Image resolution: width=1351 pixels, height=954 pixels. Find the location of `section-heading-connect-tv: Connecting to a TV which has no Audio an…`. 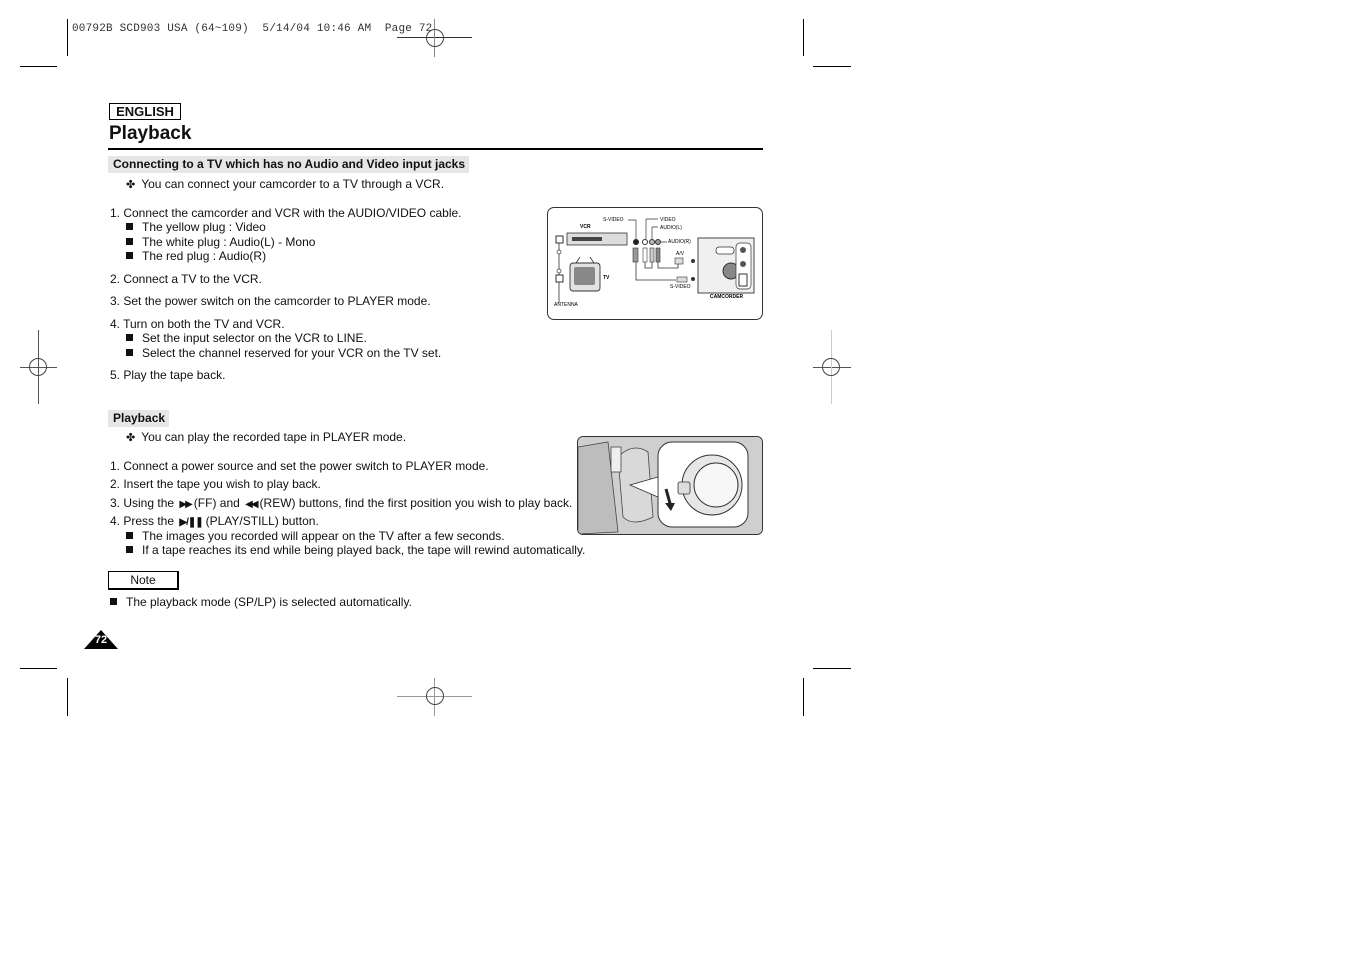

section-heading-connect-tv: Connecting to a TV which has no Audio an… is located at coordinates (289, 164).